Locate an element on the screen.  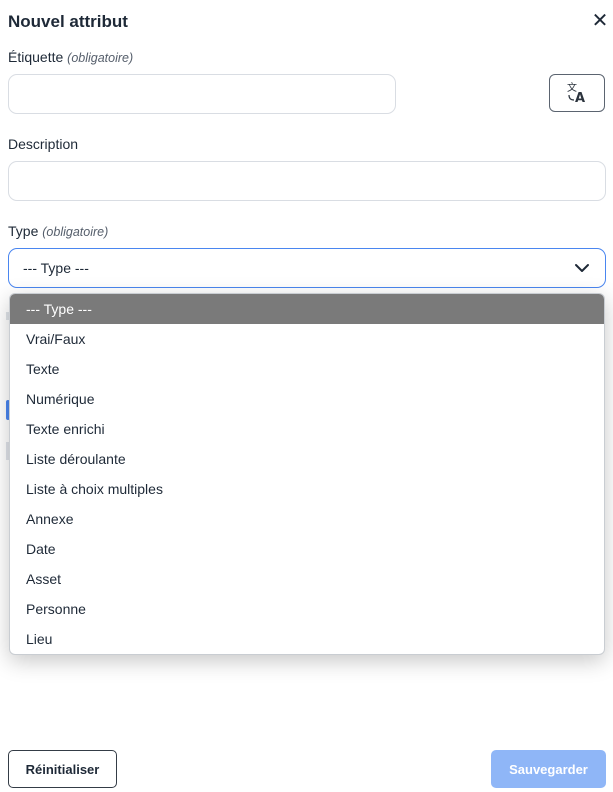
type-field-label: Type (obligatoire) is located at coordinates (58, 231).